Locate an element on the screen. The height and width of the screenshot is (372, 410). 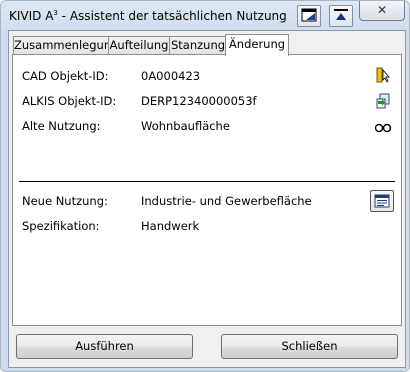
pin-top-icon is located at coordinates (341, 16).